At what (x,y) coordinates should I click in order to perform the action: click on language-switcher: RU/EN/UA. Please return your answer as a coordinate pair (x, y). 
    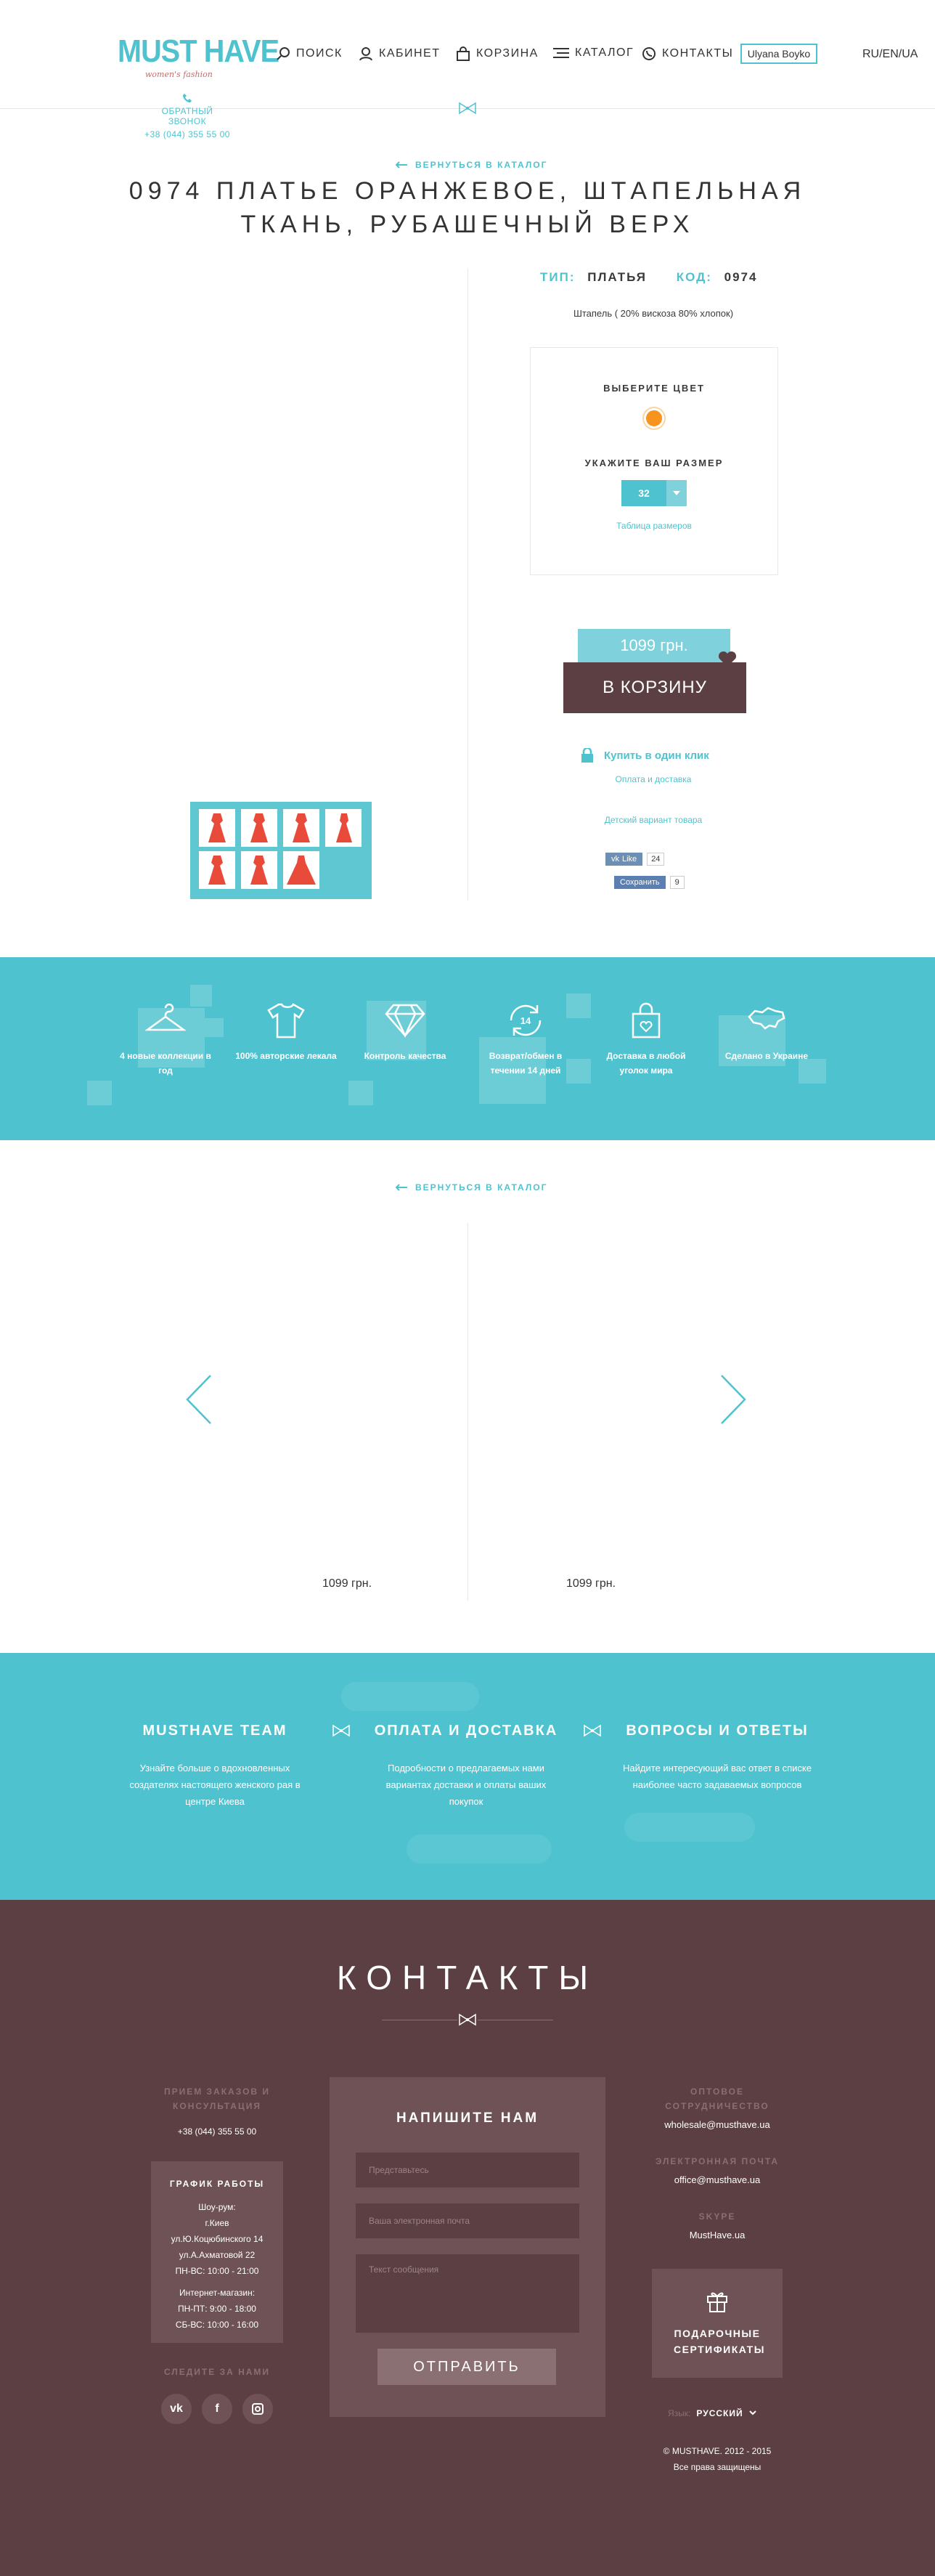
    Looking at the image, I should click on (890, 55).